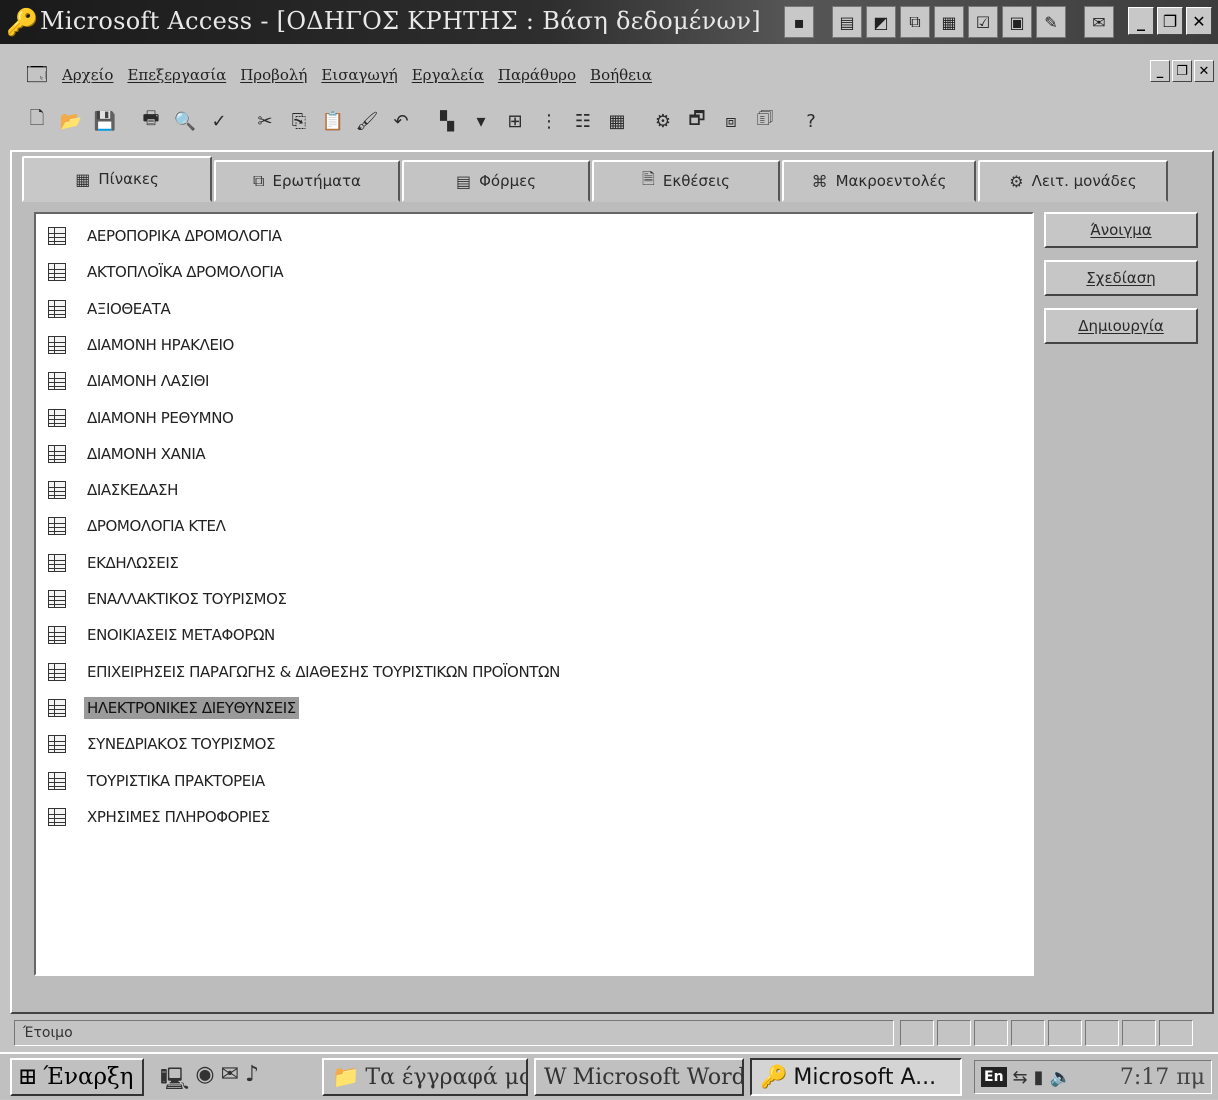 The width and height of the screenshot is (1218, 1100). I want to click on cut-icon: ✂, so click(265, 121).